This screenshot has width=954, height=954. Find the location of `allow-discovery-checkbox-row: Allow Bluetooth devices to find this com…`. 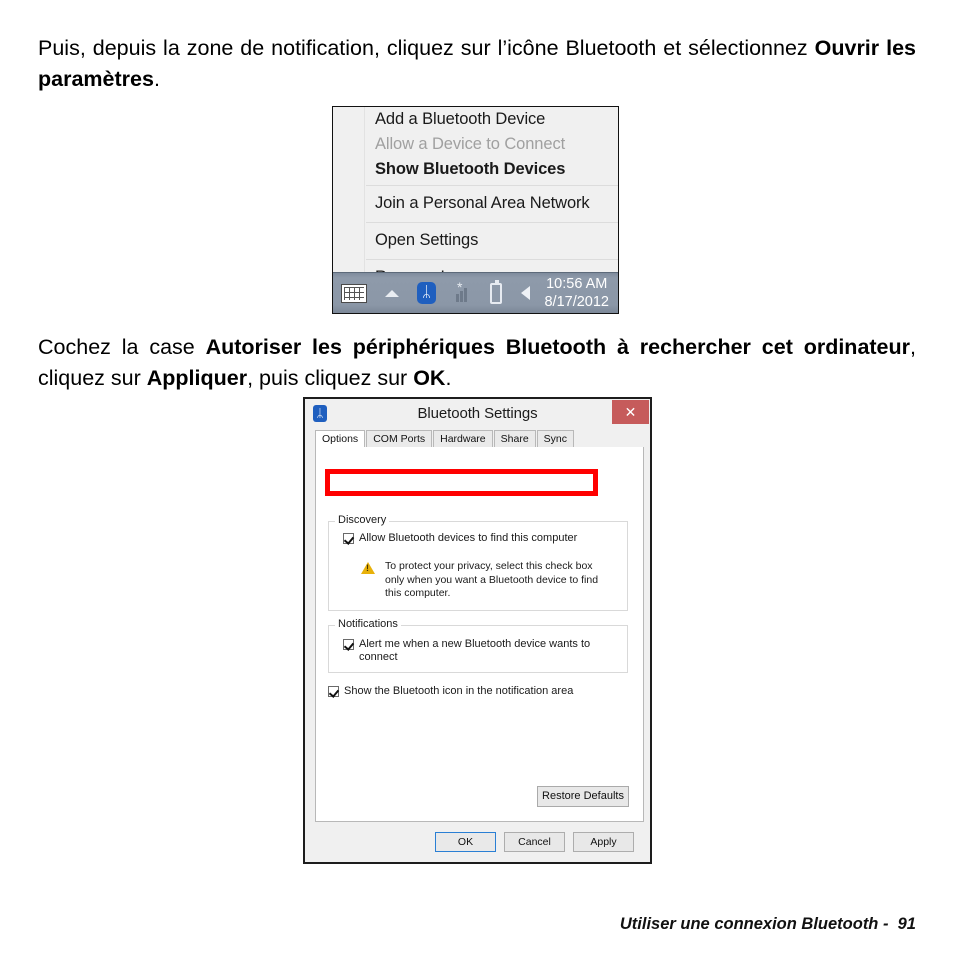

allow-discovery-checkbox-row: Allow Bluetooth devices to find this com… is located at coordinates (460, 538).